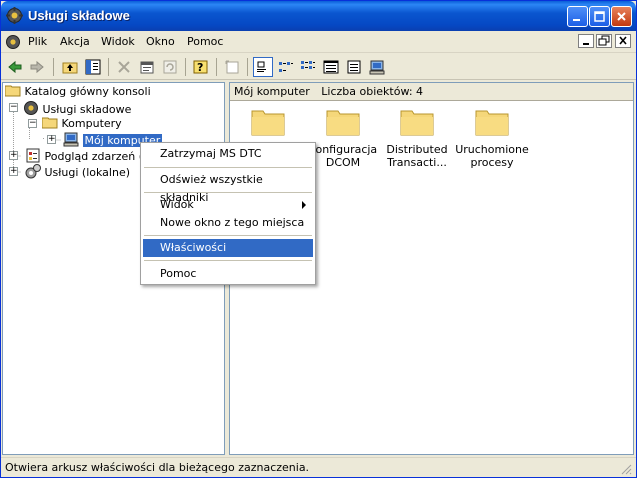 This screenshot has height=478, width=637. I want to click on result-item-label-line1: Distributed, so click(417, 149).